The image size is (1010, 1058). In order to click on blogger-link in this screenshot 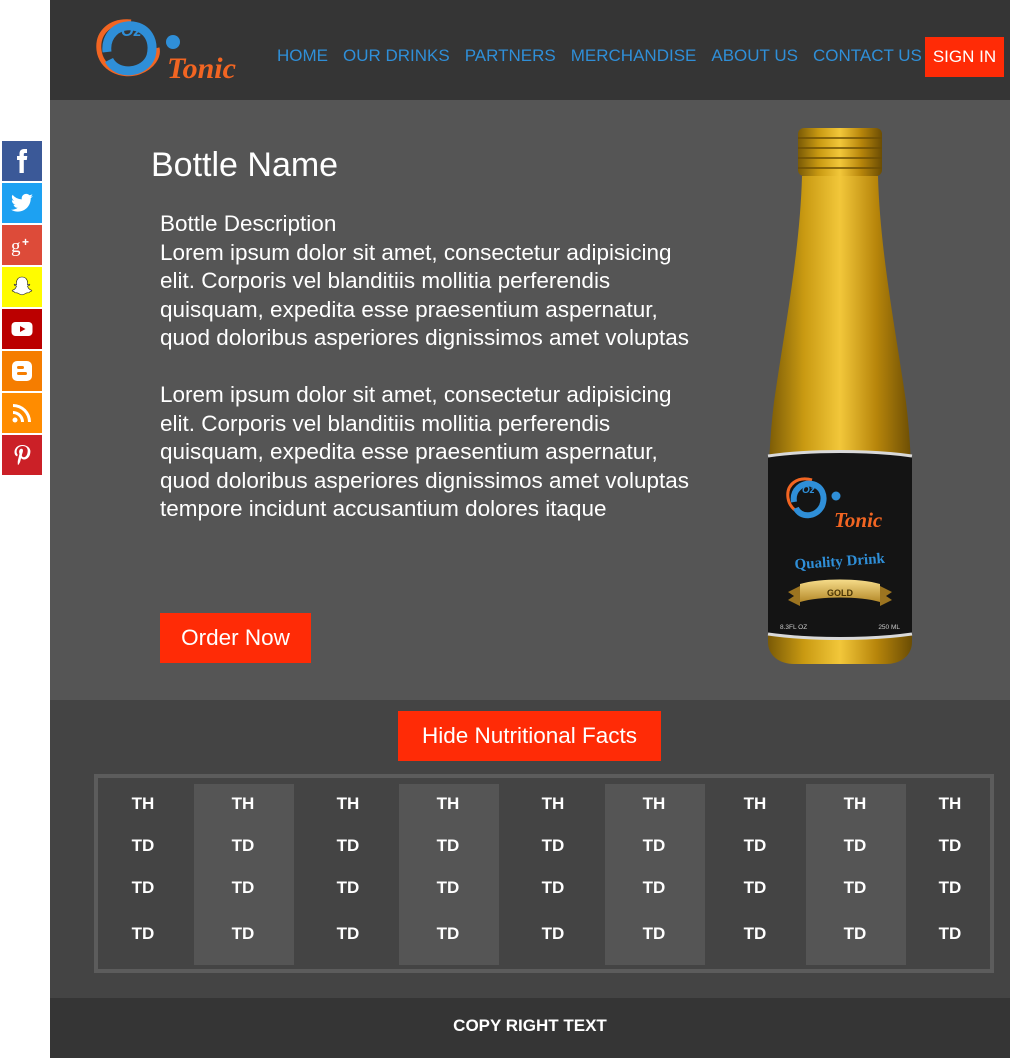, I will do `click(22, 371)`.